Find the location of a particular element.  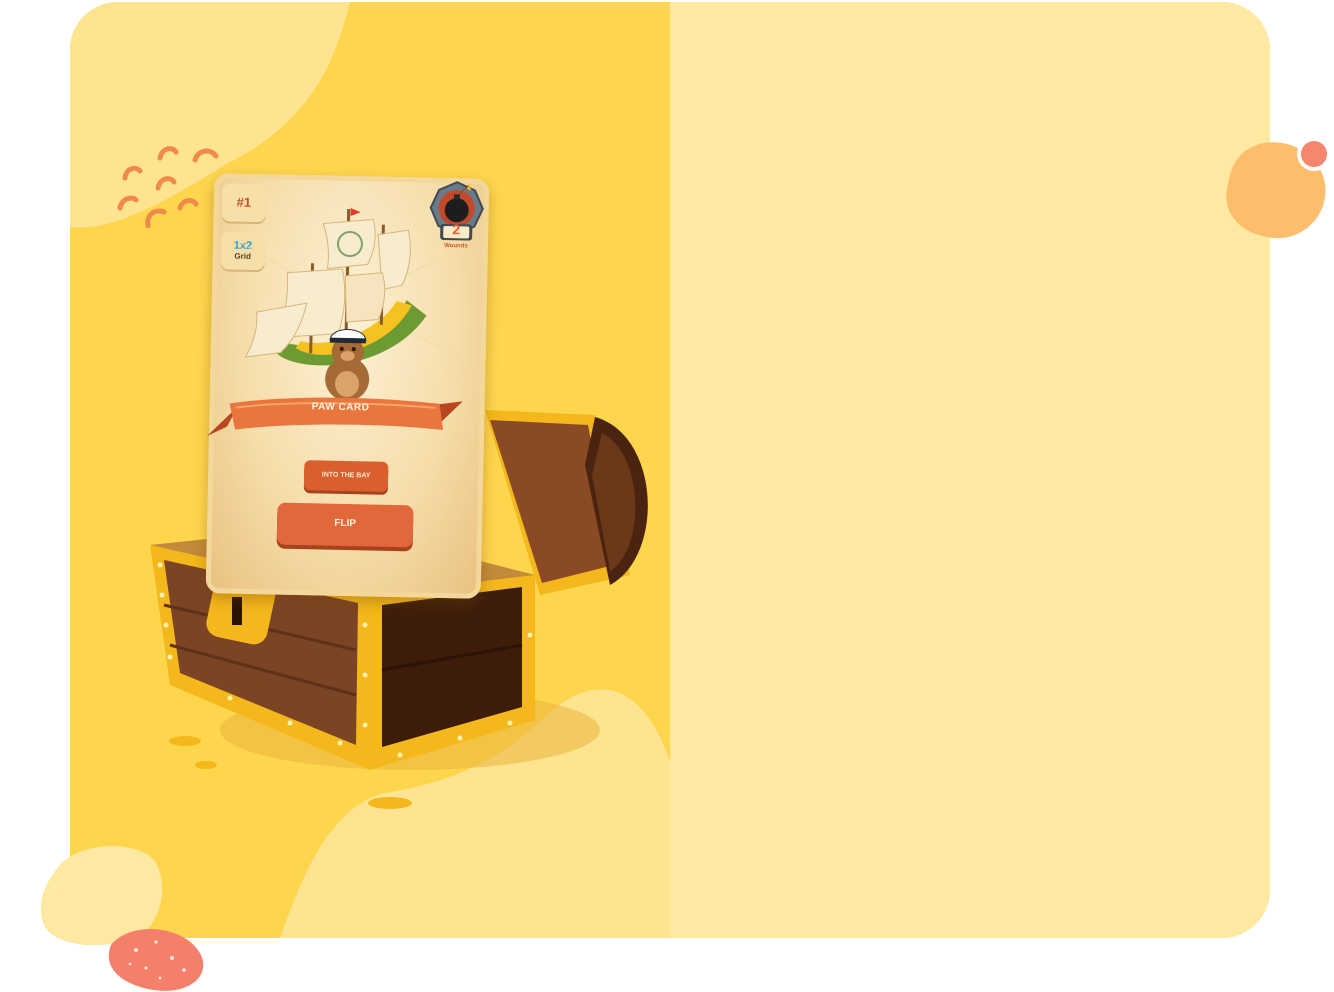

into-the-bay-button: INTO THE BAY is located at coordinates (346, 476).